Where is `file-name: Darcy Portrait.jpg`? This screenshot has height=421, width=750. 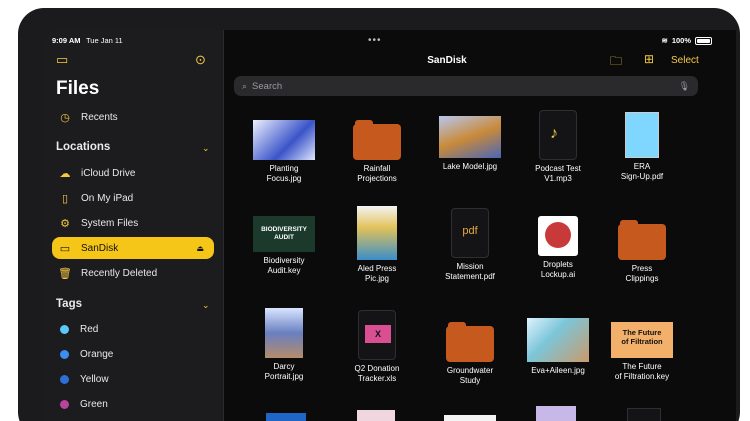 file-name: Darcy Portrait.jpg is located at coordinates (284, 371).